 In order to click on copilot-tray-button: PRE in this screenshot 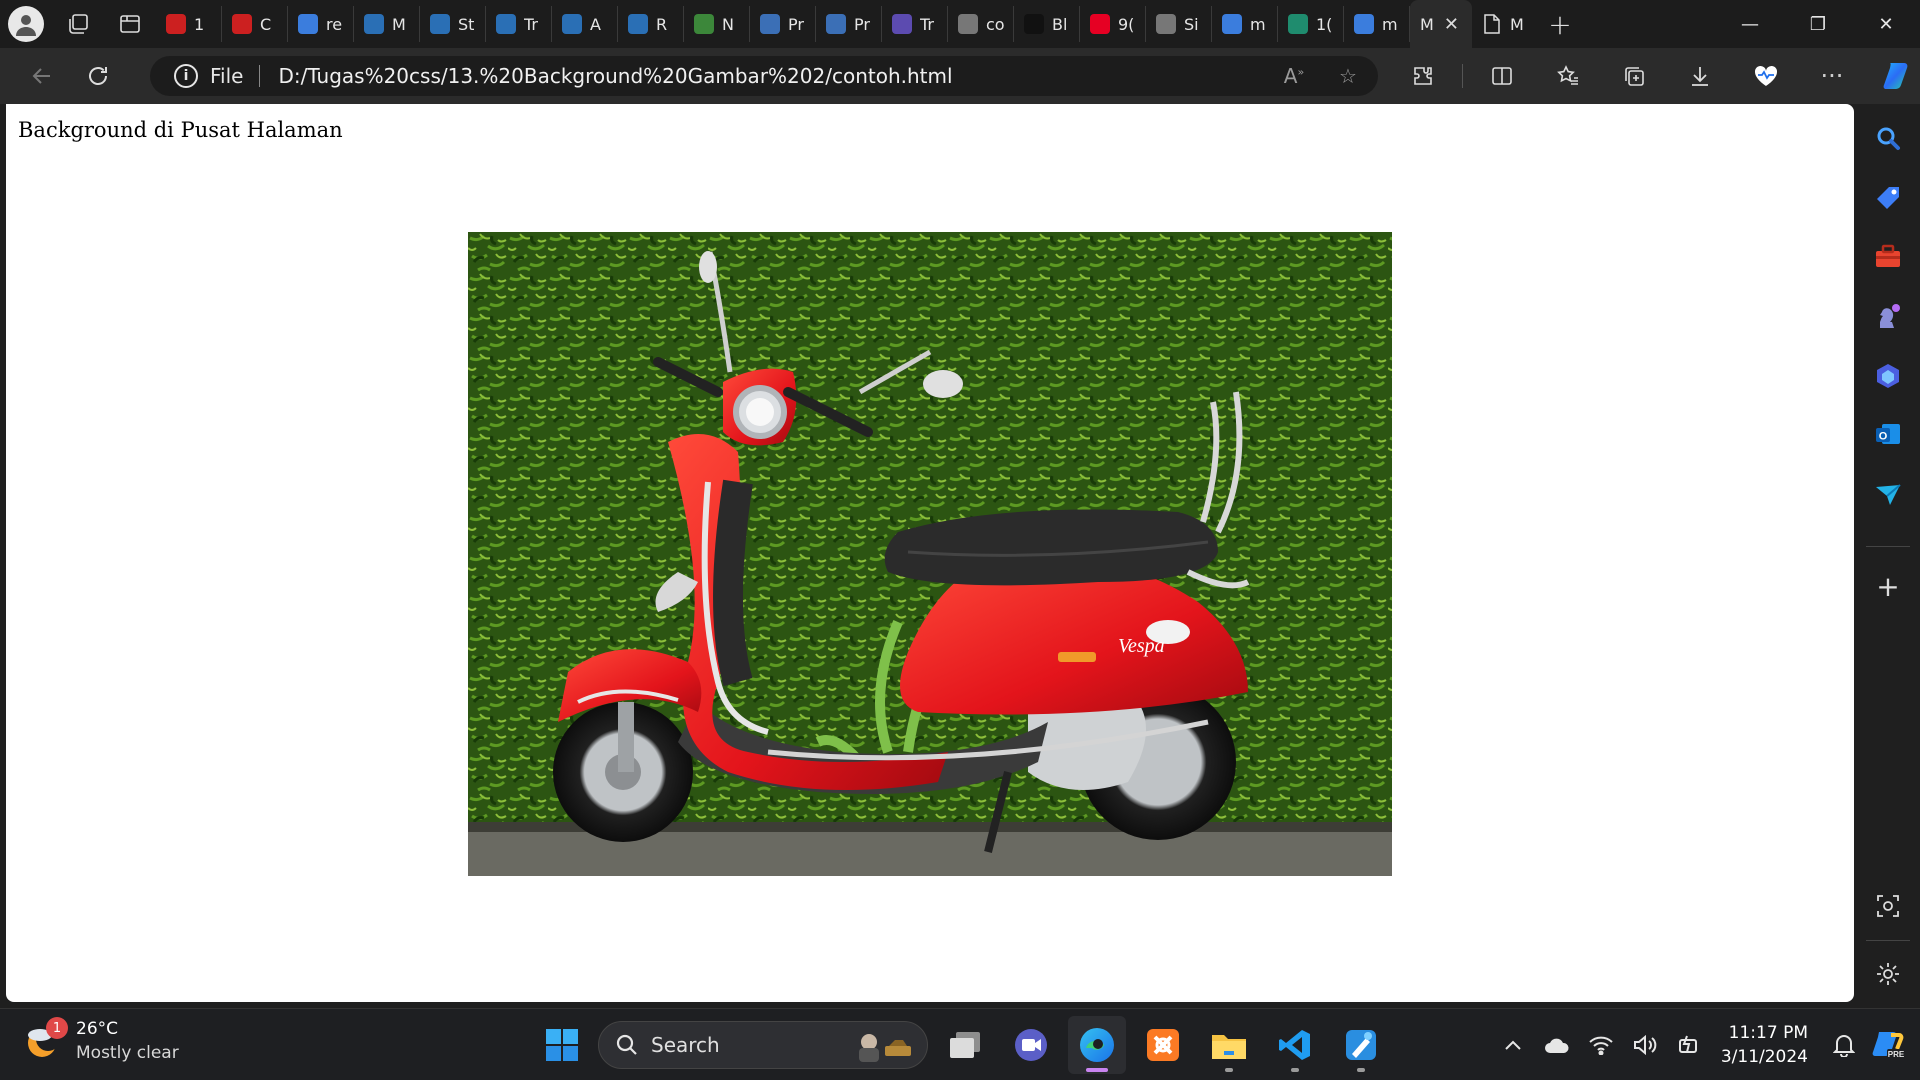, I will do `click(1888, 1045)`.